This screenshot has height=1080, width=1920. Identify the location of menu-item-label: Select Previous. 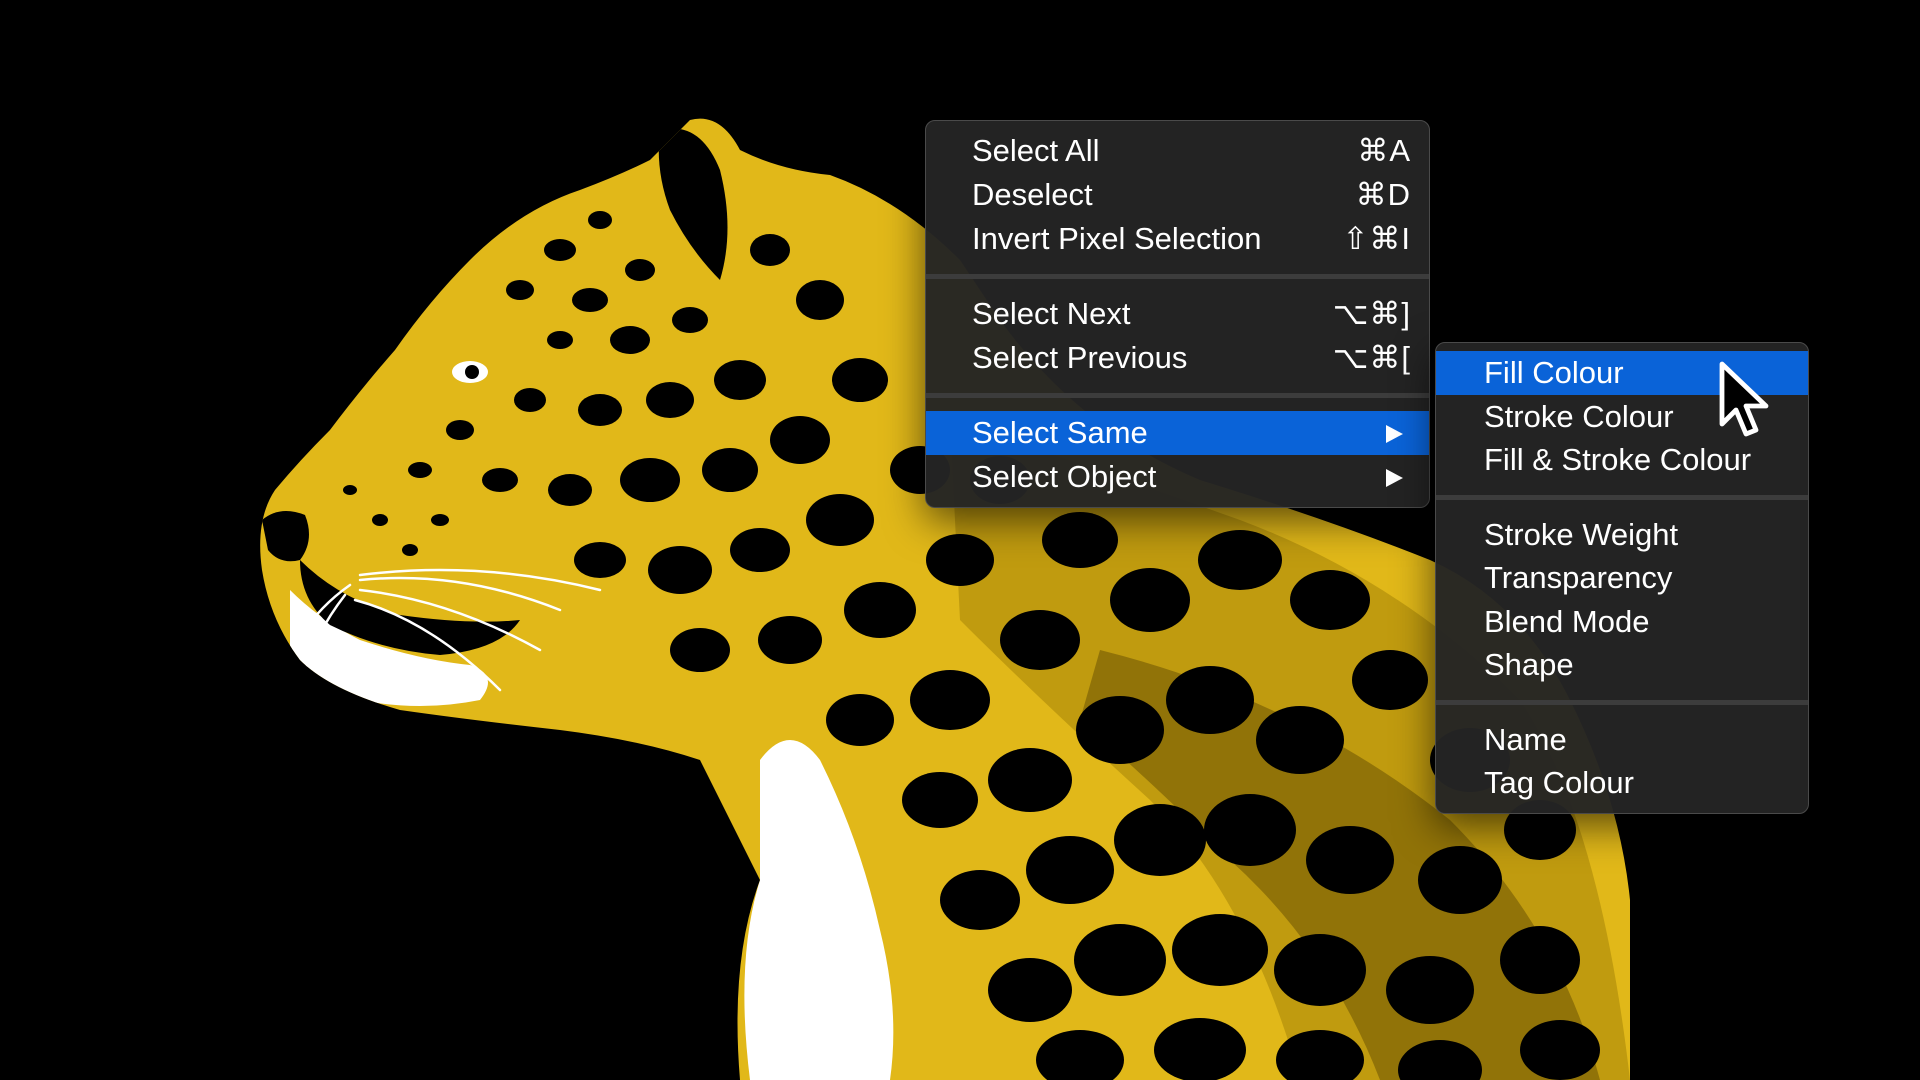
(1080, 357).